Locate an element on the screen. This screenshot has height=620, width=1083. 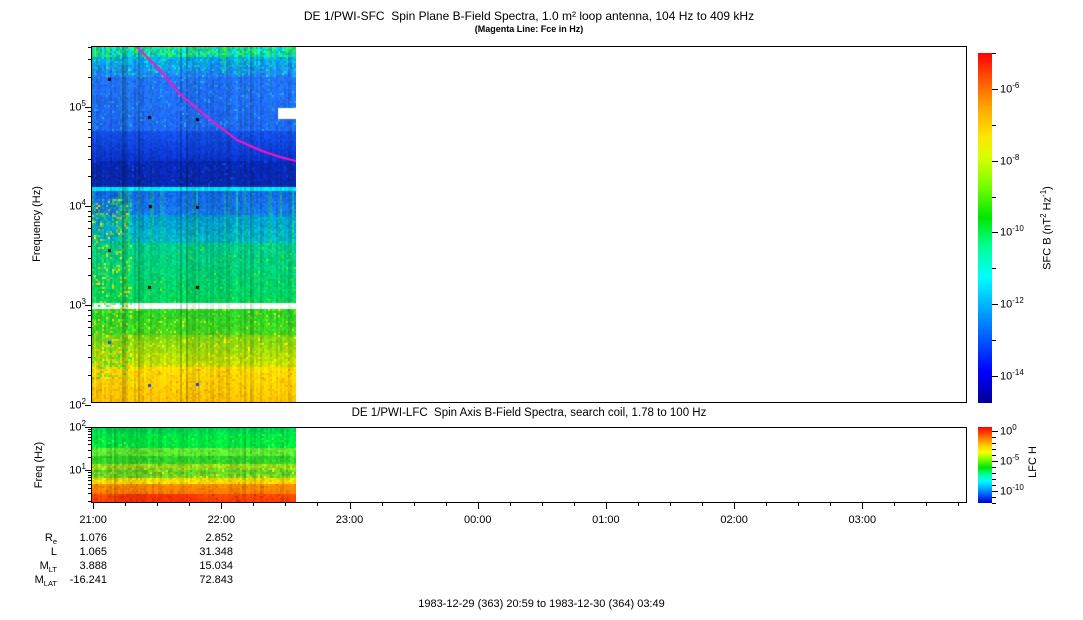
orbit-row-re: Re 1.076 2.852 is located at coordinates (125, 539).